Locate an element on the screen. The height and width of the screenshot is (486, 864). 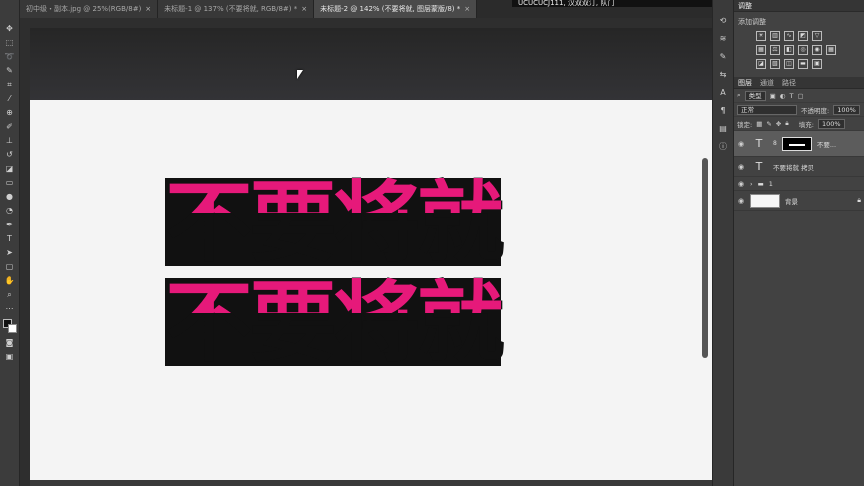
character-icon: A is located at coordinates (723, 93).